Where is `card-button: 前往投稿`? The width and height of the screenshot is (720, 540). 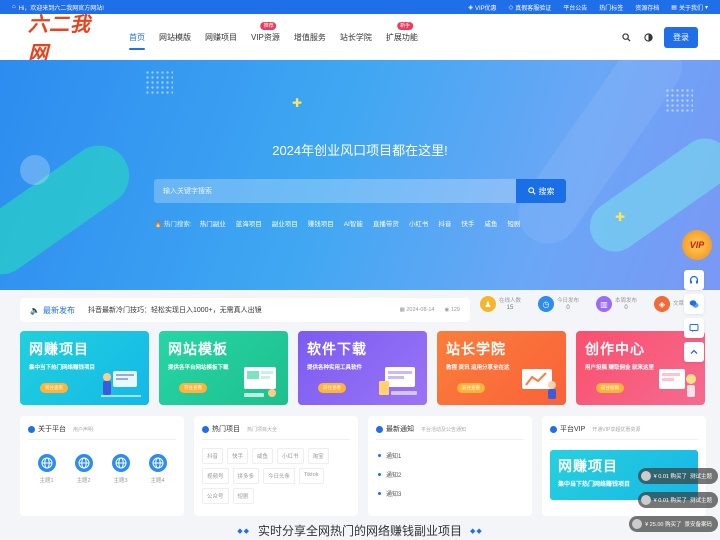
card-button: 前往投稿 is located at coordinates (610, 388).